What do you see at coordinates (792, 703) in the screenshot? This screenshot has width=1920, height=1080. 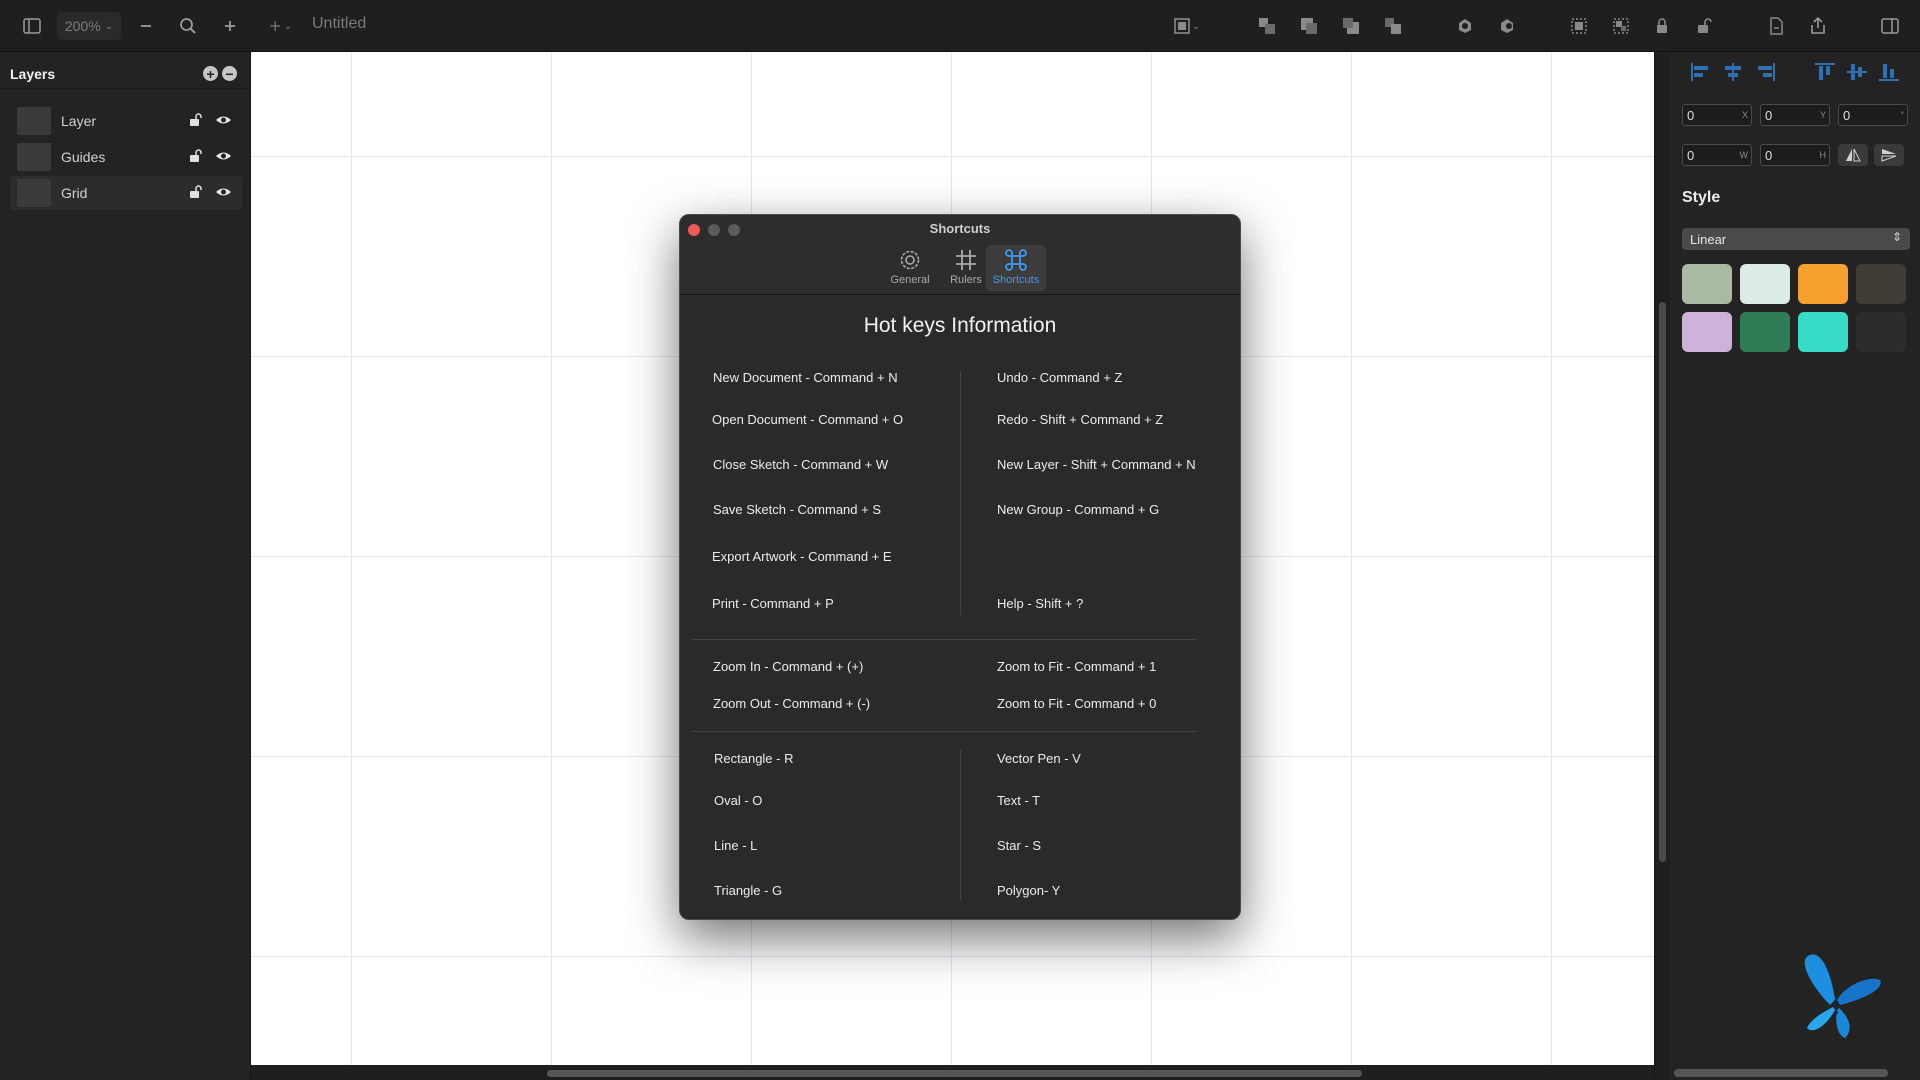 I see `shortcut-item: Zoom Out - Command + (-)` at bounding box center [792, 703].